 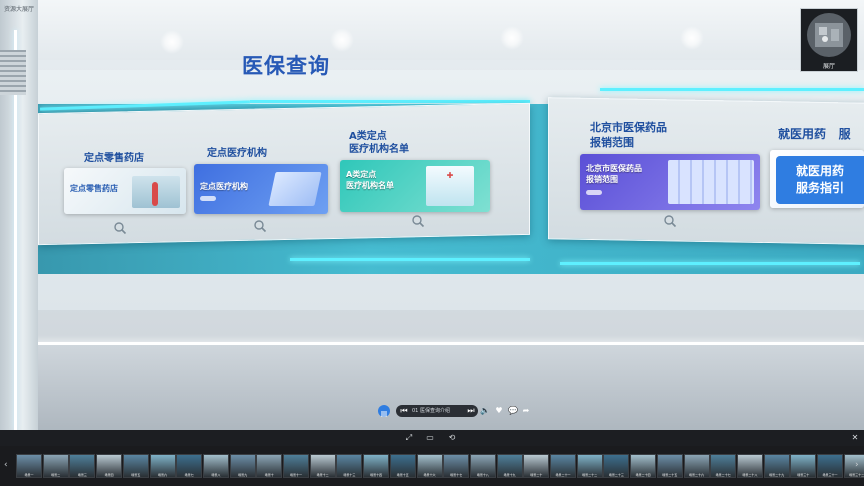 What do you see at coordinates (563, 475) in the screenshot?
I see `thumbnail-label: 场景二十一` at bounding box center [563, 475].